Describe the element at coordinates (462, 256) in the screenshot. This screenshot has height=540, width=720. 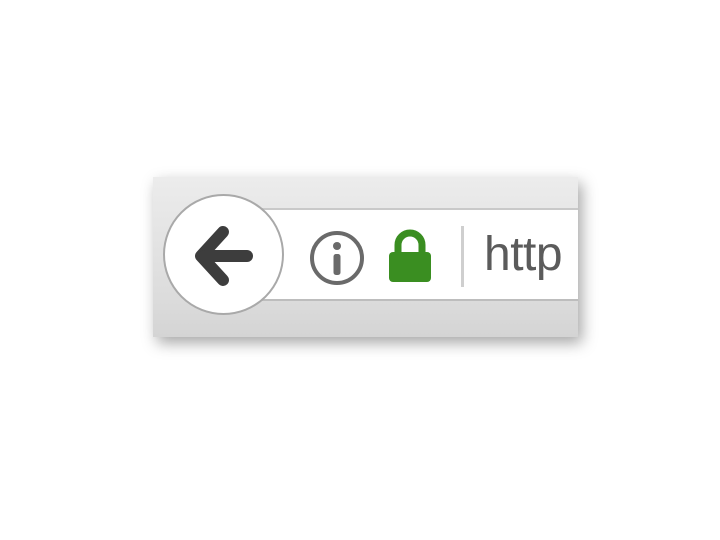
I see `url-bar-divider` at that location.